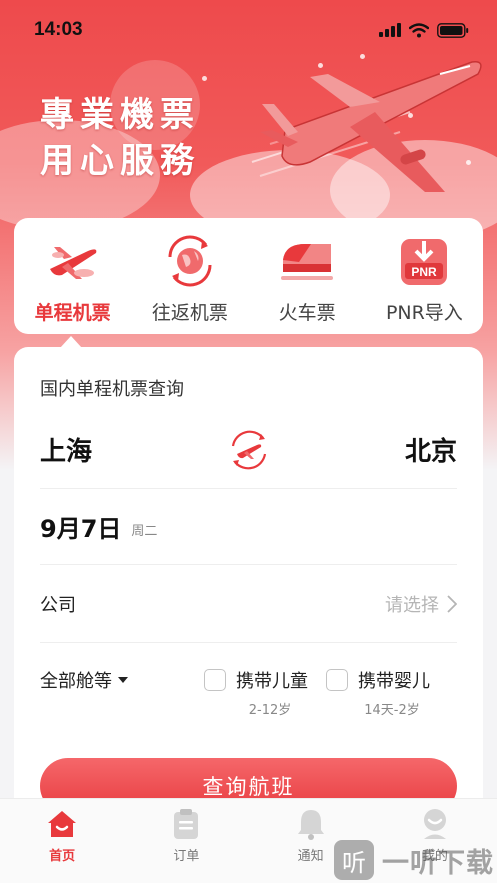  Describe the element at coordinates (76, 681) in the screenshot. I see `cabin-class-value: 全部舱等` at that location.